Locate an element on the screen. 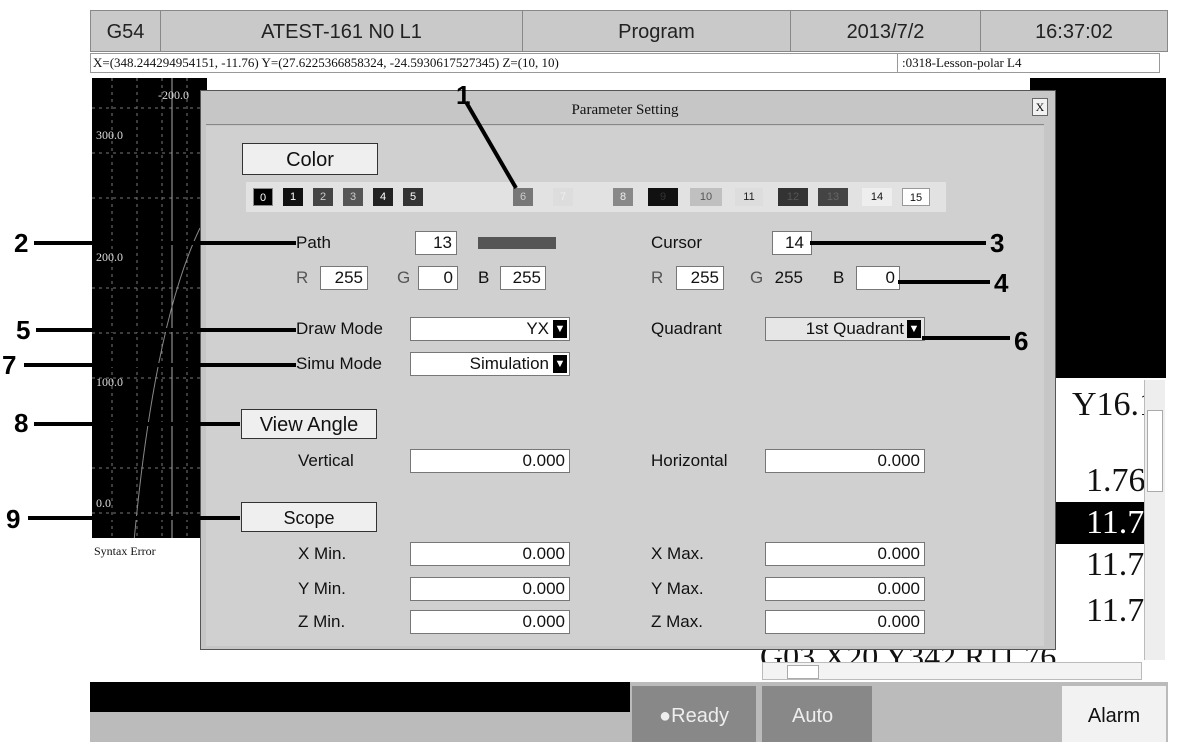  callout-number: 7 is located at coordinates (9, 365).